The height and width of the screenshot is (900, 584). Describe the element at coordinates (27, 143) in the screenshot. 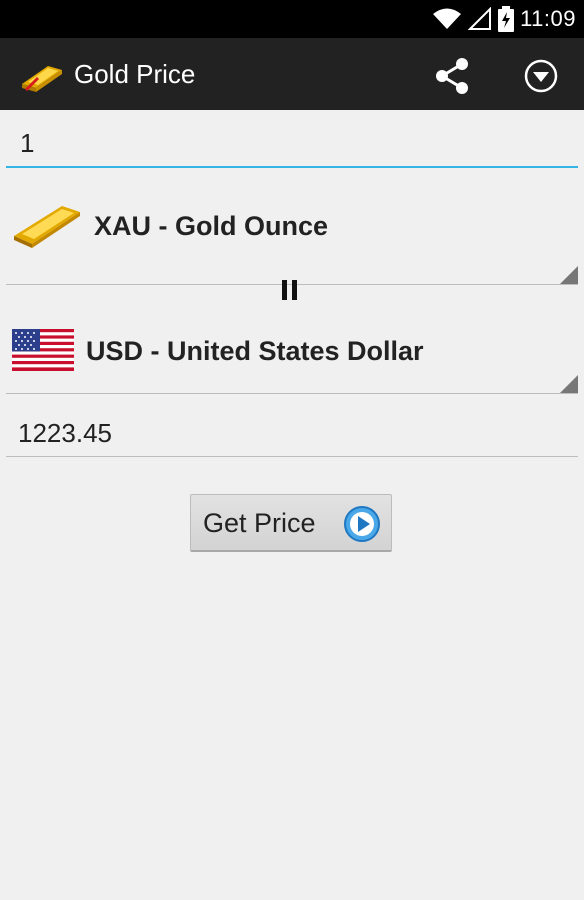

I see `amount-value: 1` at that location.